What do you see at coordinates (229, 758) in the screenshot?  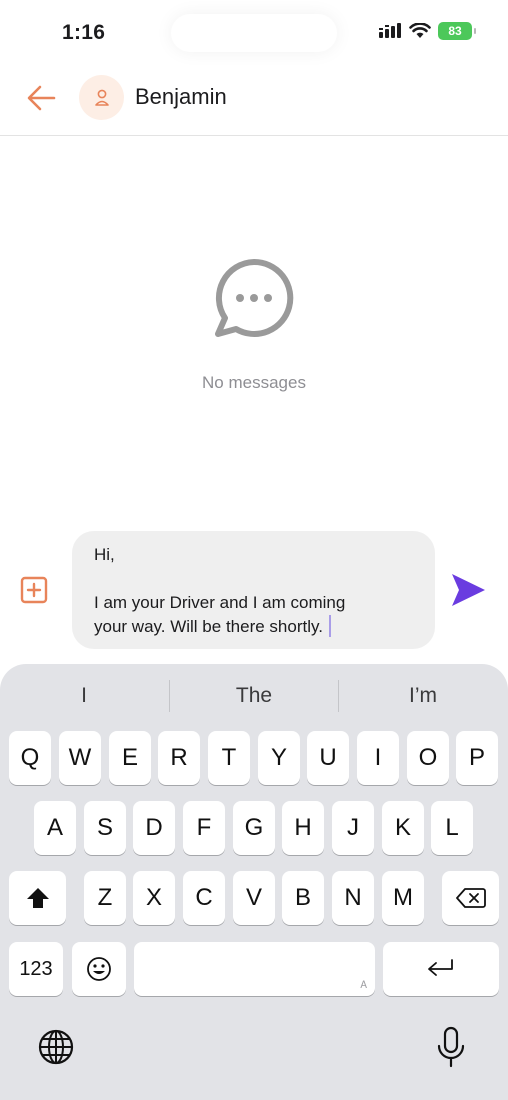 I see `key: T` at bounding box center [229, 758].